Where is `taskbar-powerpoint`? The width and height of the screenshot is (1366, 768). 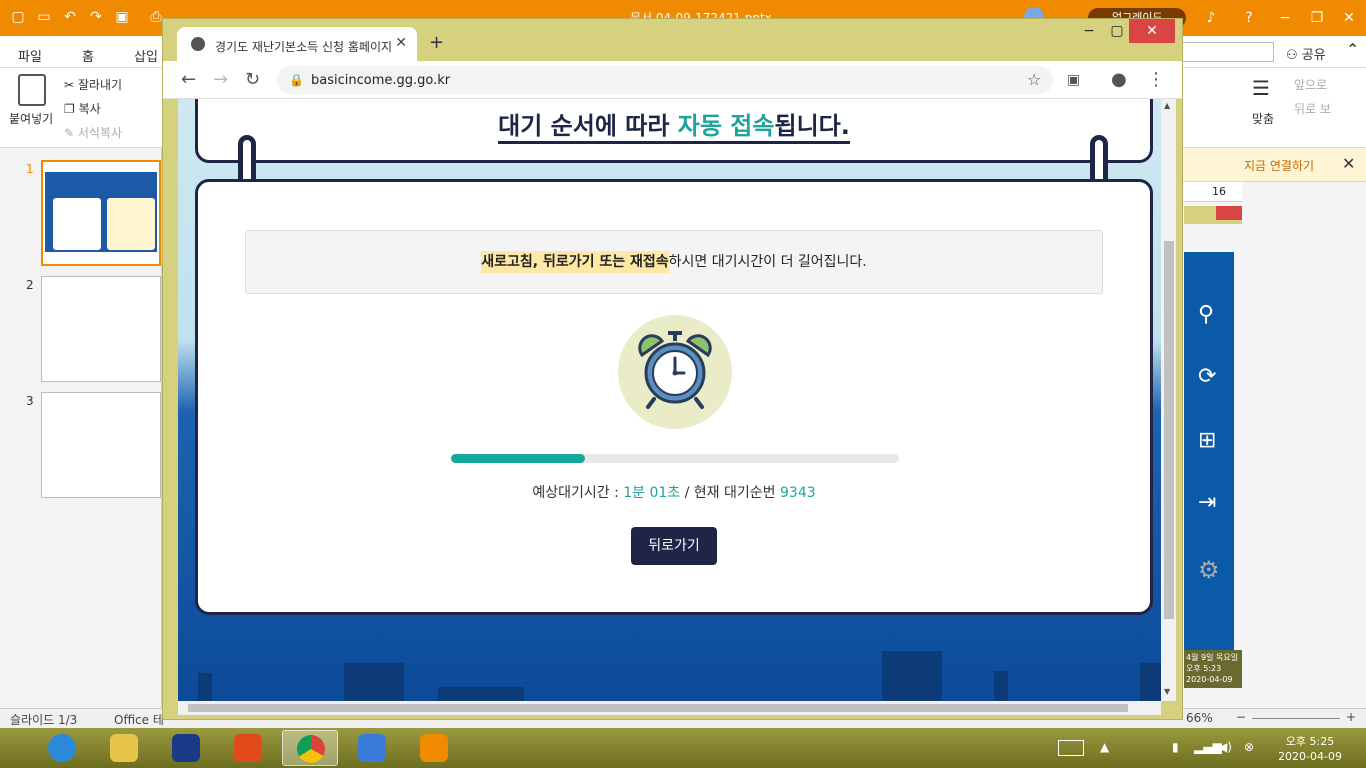 taskbar-powerpoint is located at coordinates (434, 748).